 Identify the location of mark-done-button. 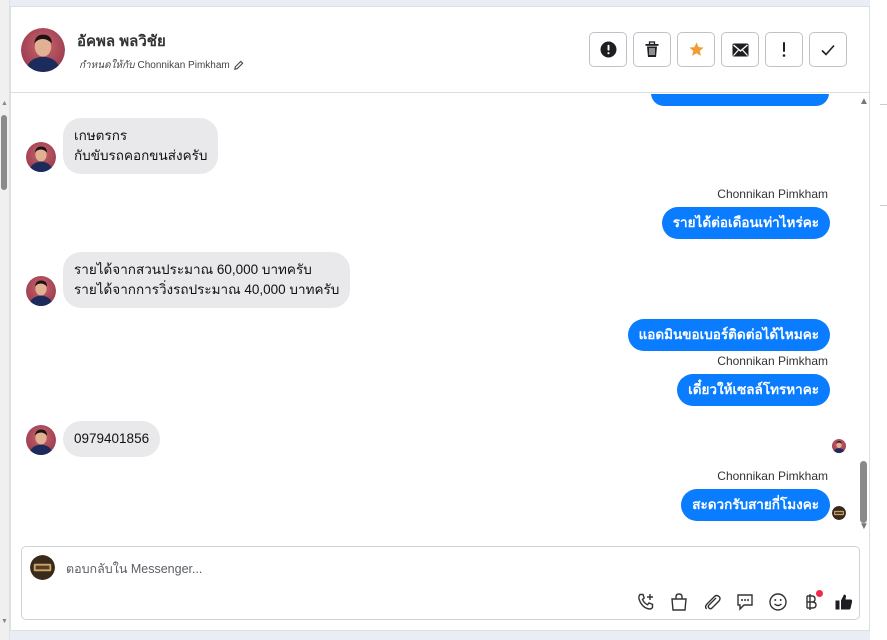
(828, 49).